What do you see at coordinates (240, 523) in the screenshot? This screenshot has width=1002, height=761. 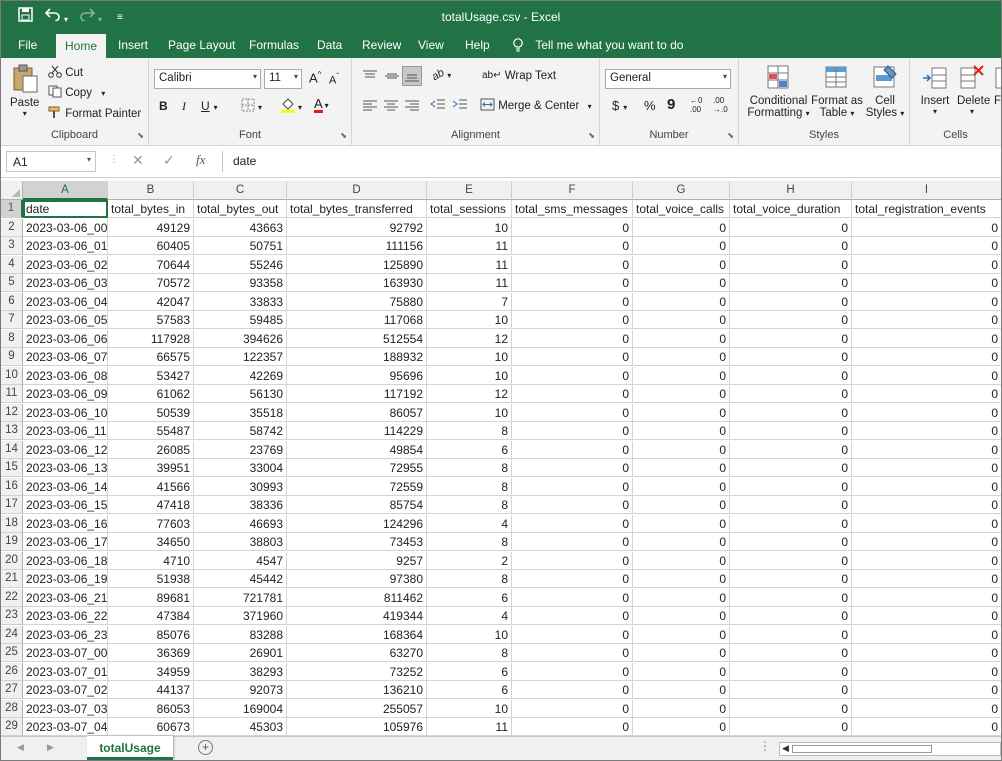 I see `data-cell: 46693` at bounding box center [240, 523].